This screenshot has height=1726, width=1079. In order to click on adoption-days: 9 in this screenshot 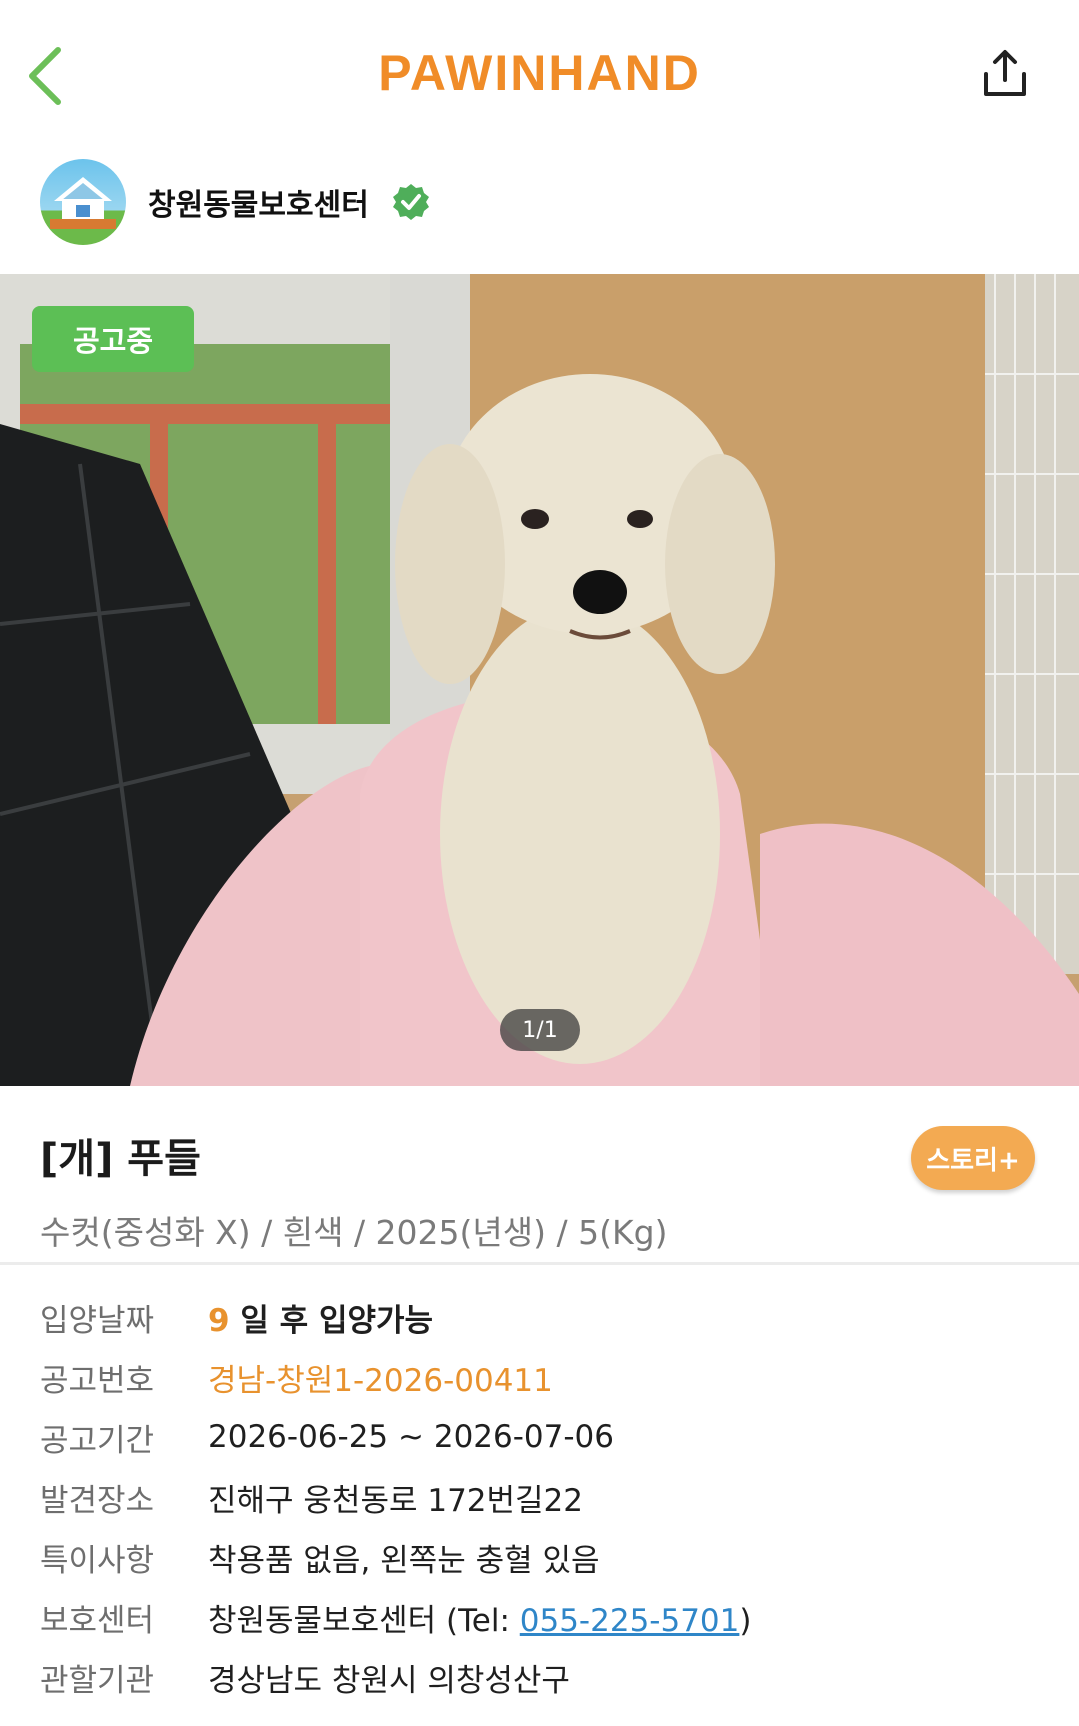, I will do `click(219, 1320)`.